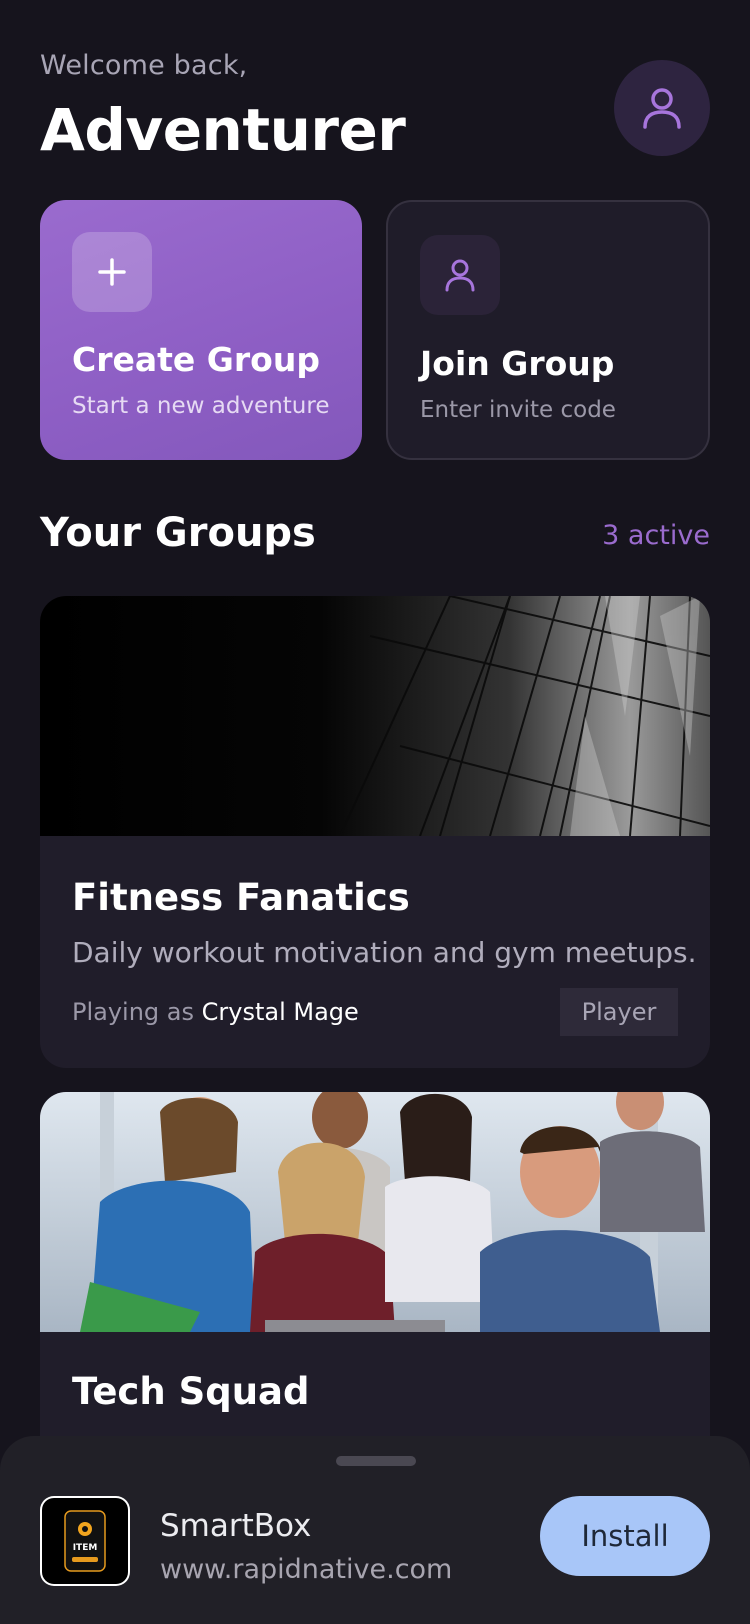 This screenshot has width=750, height=1624. Describe the element at coordinates (548, 330) in the screenshot. I see `join-group-card: Join Group Enter invite code` at that location.